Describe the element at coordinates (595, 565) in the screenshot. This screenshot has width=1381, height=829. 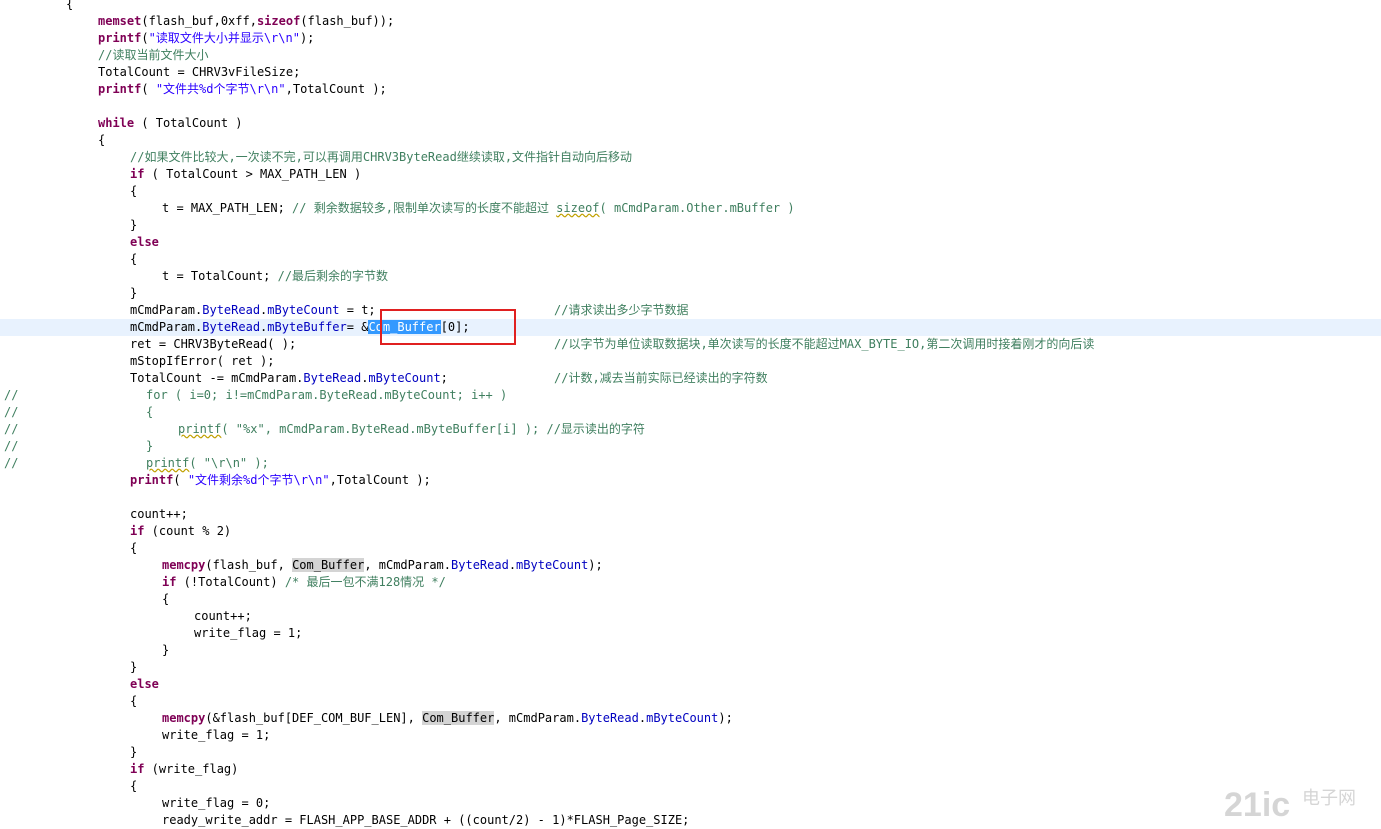
I see `code-token: );` at that location.